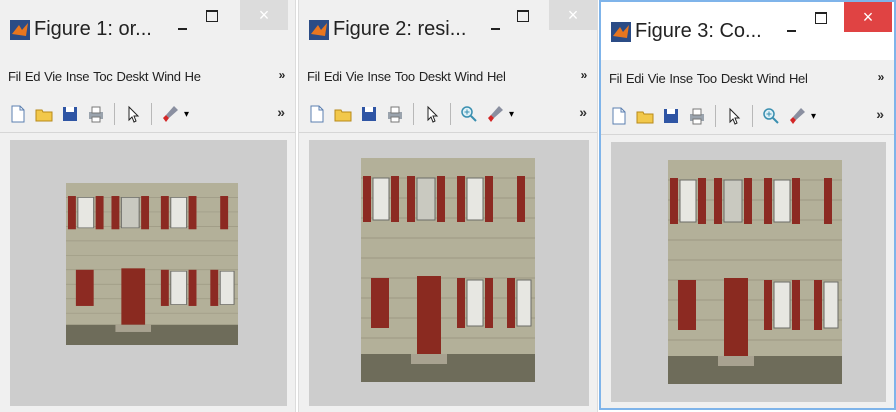 Image resolution: width=896 pixels, height=412 pixels. I want to click on menu-bar: Fil Ed Vie Inse Toc Deskt Wind He », so click(147, 76).